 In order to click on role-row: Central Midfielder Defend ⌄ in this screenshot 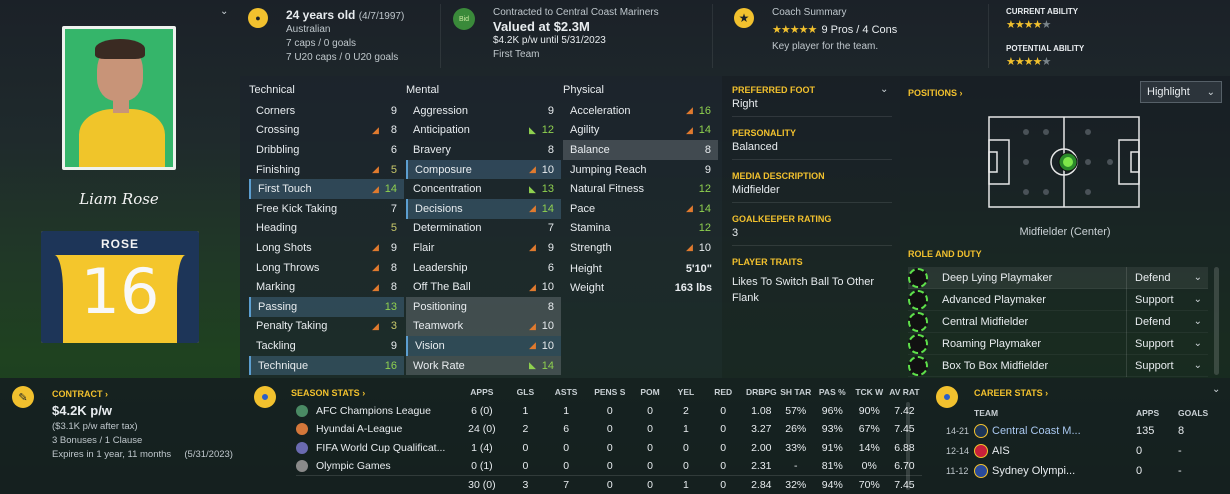, I will do `click(1058, 321)`.